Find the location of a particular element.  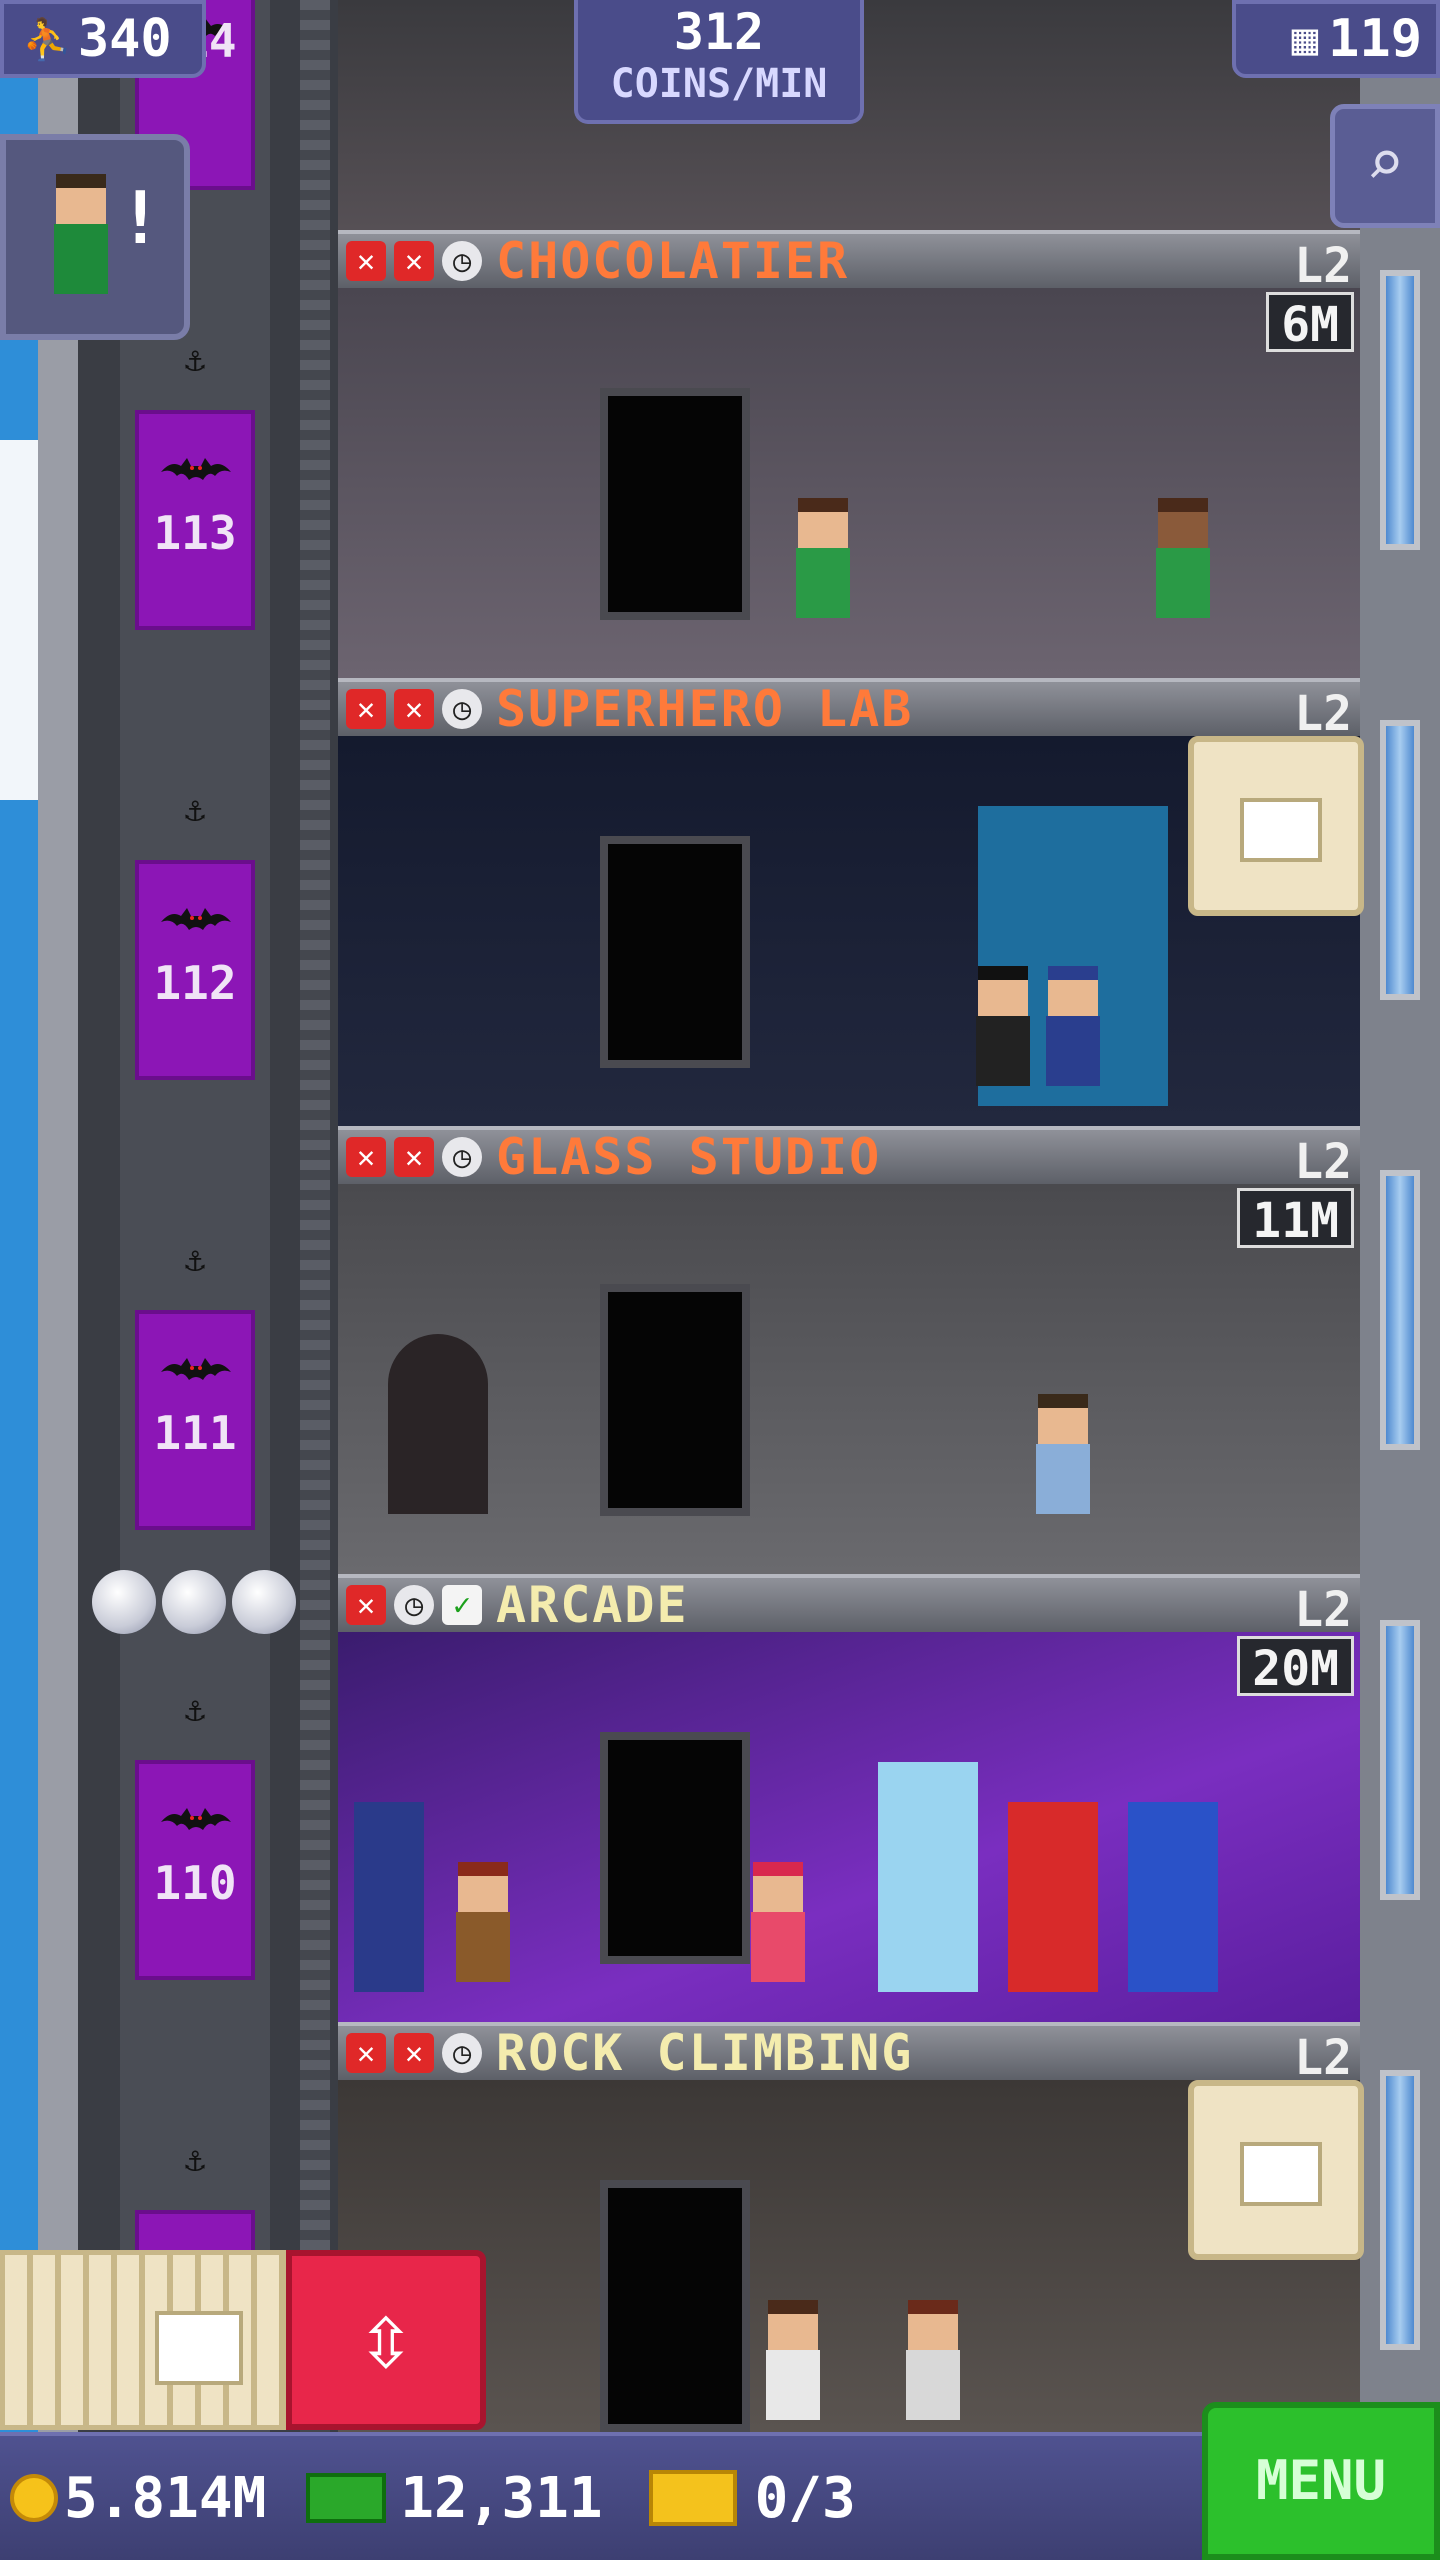

elevator-floor-number: 110 is located at coordinates (195, 1883).